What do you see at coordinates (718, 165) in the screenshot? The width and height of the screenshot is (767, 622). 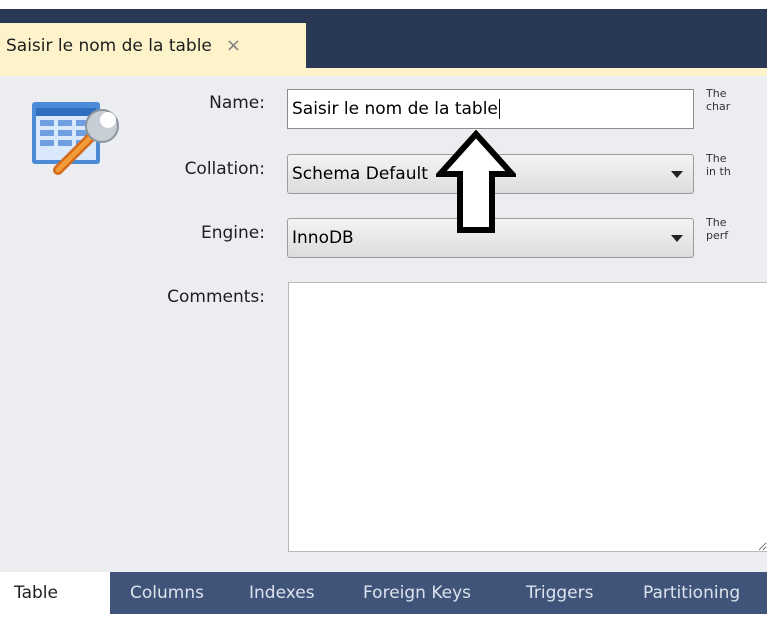 I see `collation-hint: The in th` at bounding box center [718, 165].